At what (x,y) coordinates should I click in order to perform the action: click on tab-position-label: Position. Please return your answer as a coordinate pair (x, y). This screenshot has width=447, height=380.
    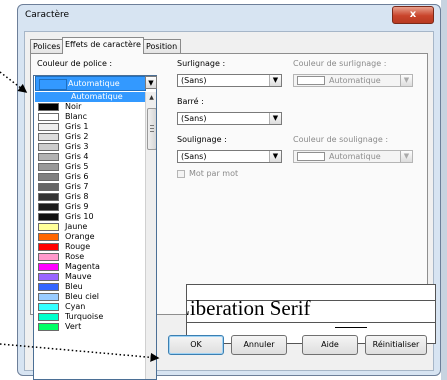
    Looking at the image, I should click on (162, 46).